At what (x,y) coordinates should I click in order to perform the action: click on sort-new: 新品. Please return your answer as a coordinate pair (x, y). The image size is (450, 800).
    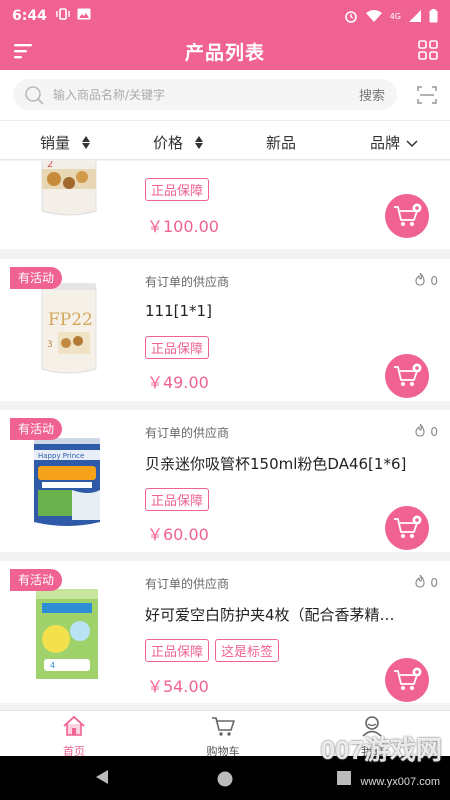
    Looking at the image, I should click on (281, 142).